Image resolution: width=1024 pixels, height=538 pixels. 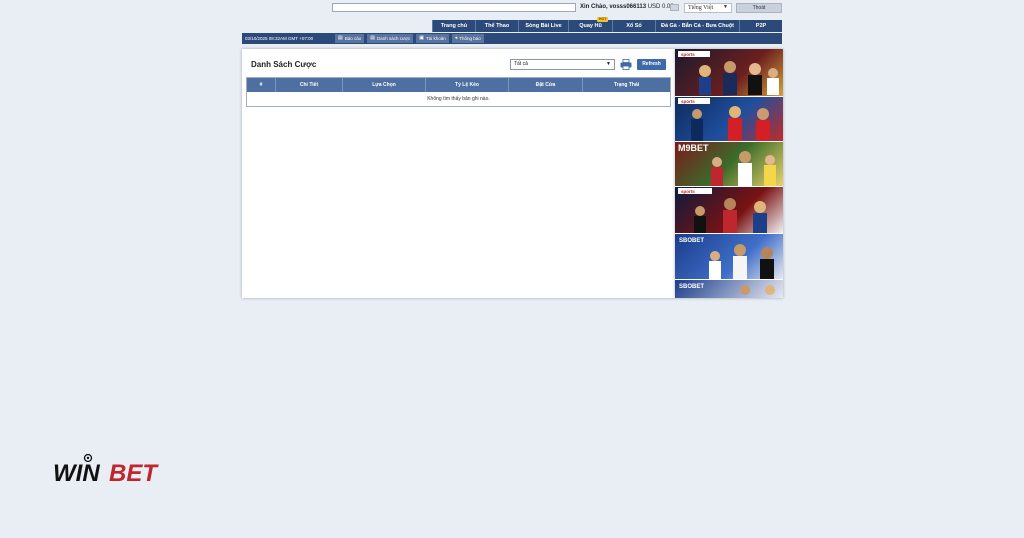 What do you see at coordinates (435, 38) in the screenshot?
I see `account-label: Tài khoản` at bounding box center [435, 38].